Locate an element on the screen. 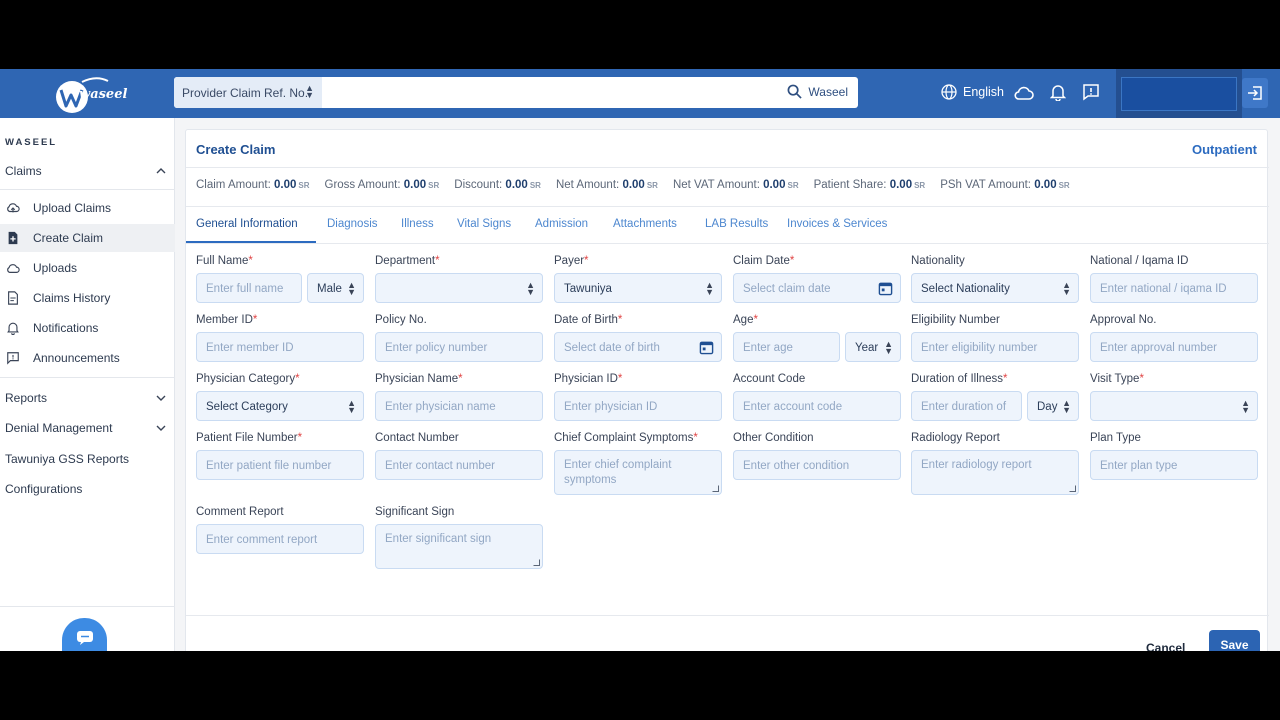 The image size is (1280, 720). save-button: Save is located at coordinates (1234, 640).